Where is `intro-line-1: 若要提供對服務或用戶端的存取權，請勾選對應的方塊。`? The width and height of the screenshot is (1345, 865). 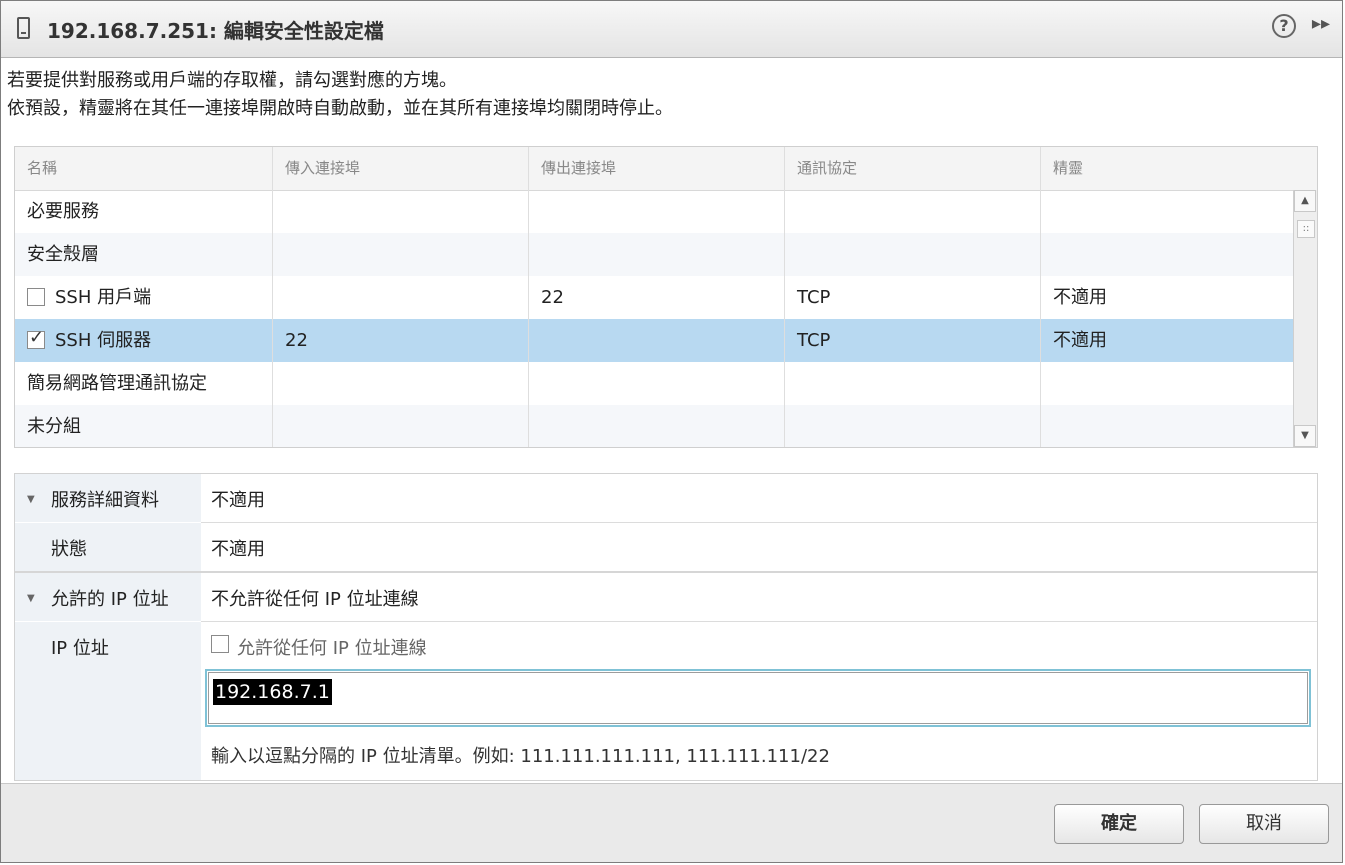
intro-line-1: 若要提供對服務或用戶端的存取權，請勾選對應的方塊。 is located at coordinates (232, 80).